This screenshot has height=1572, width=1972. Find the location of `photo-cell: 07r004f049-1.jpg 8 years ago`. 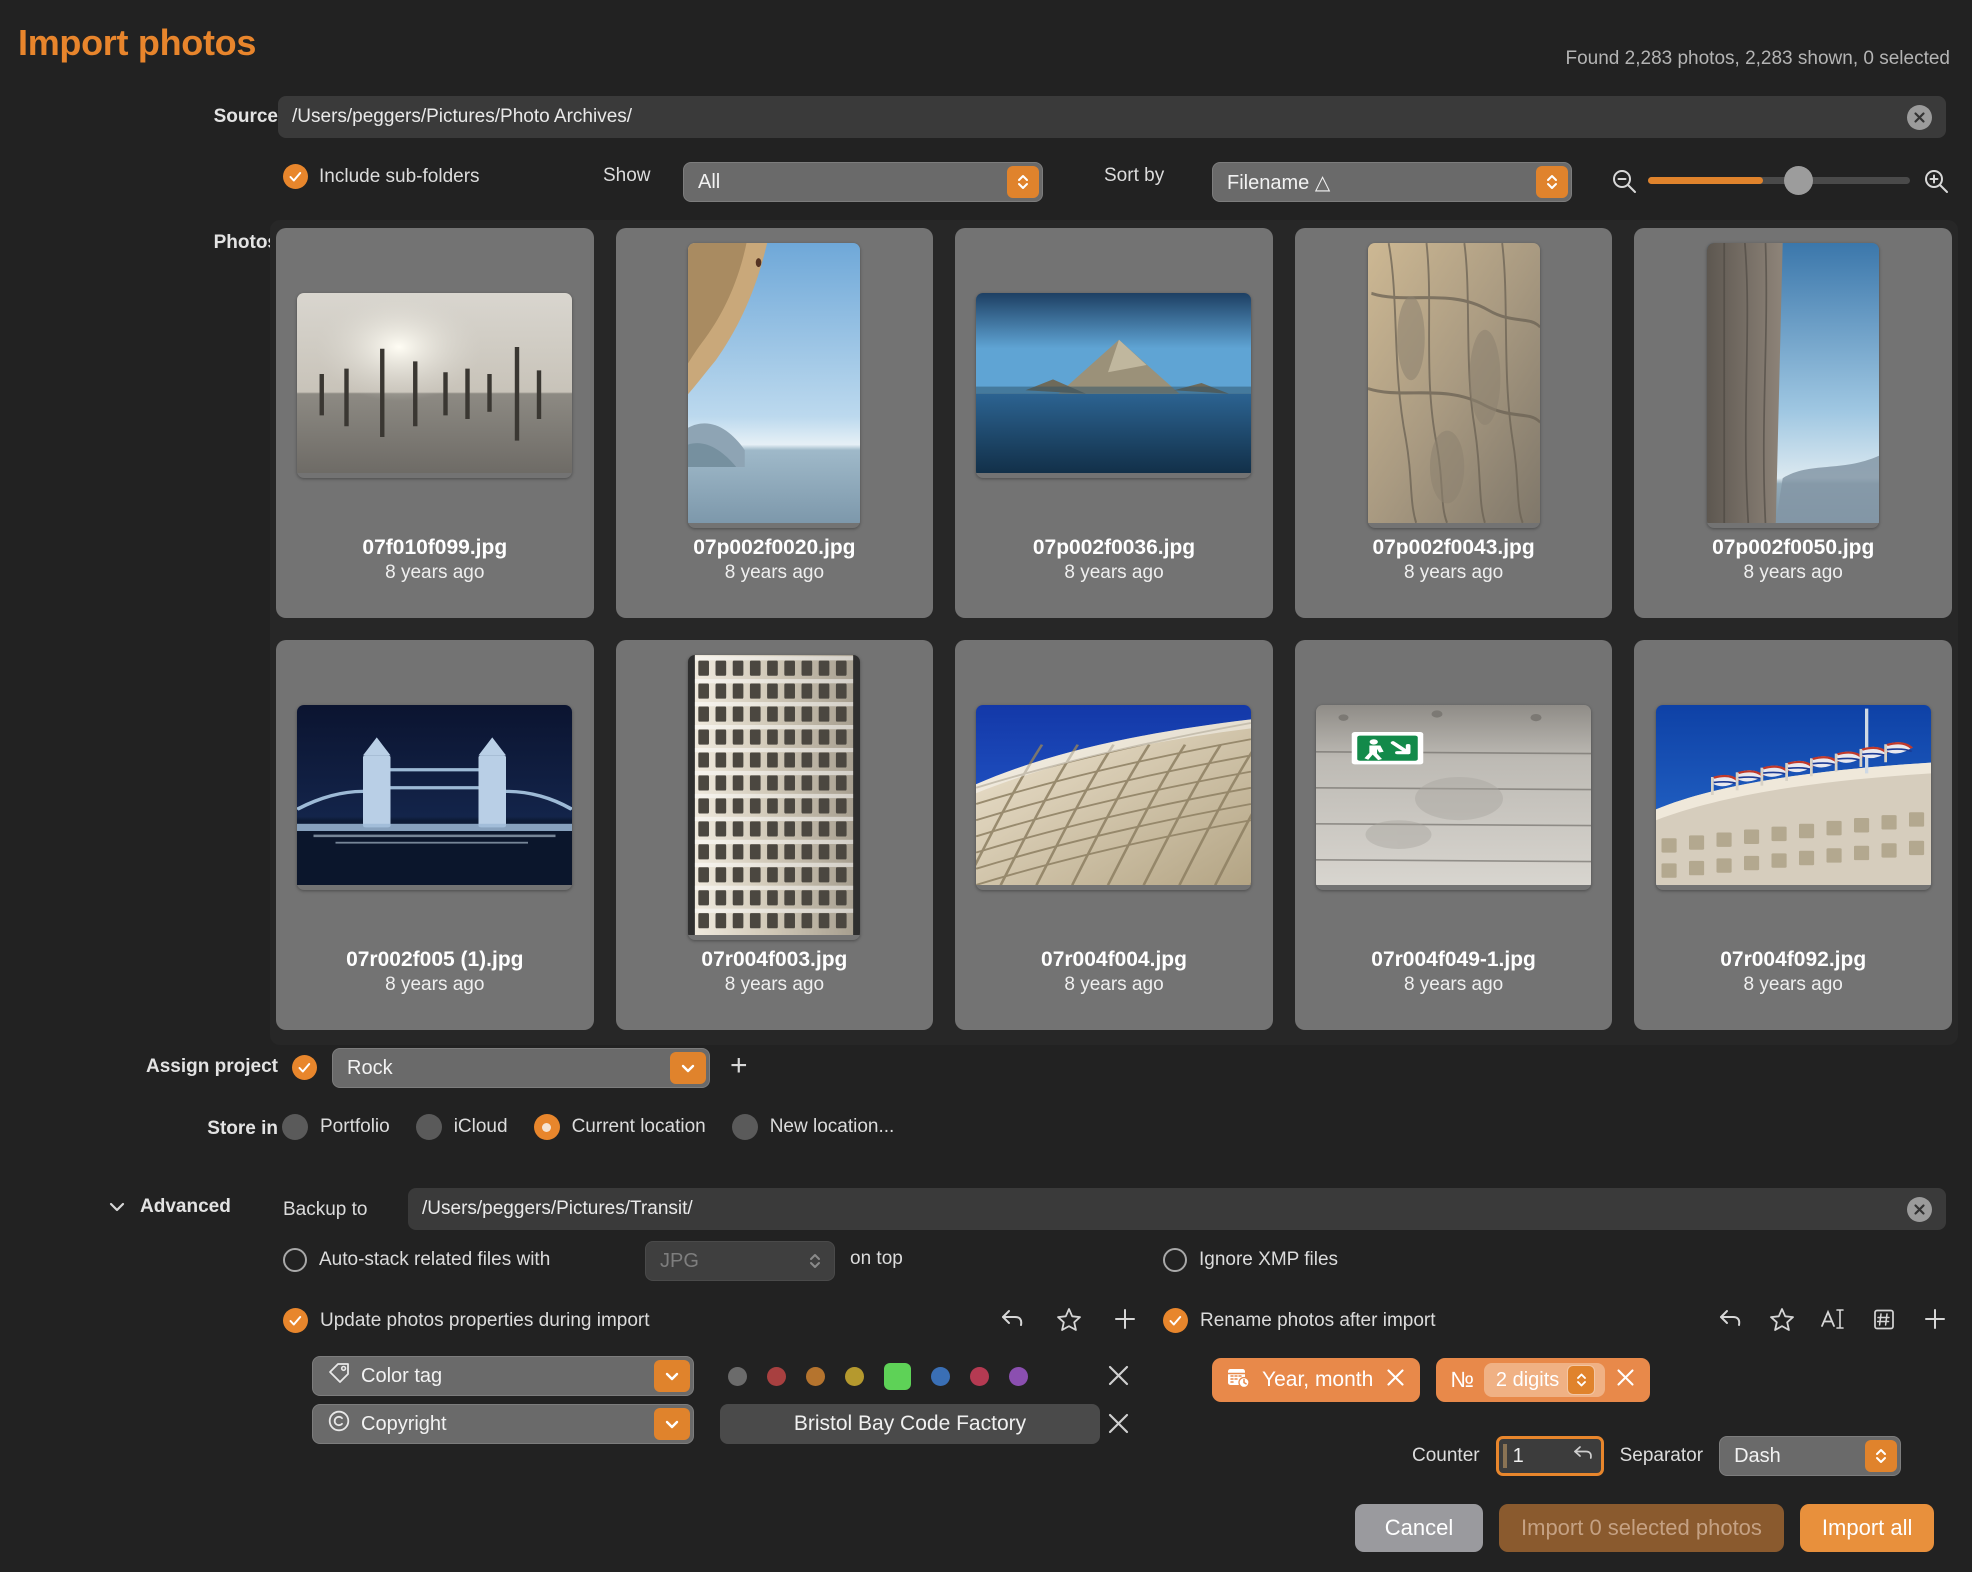

photo-cell: 07r004f049-1.jpg 8 years ago is located at coordinates (1453, 835).